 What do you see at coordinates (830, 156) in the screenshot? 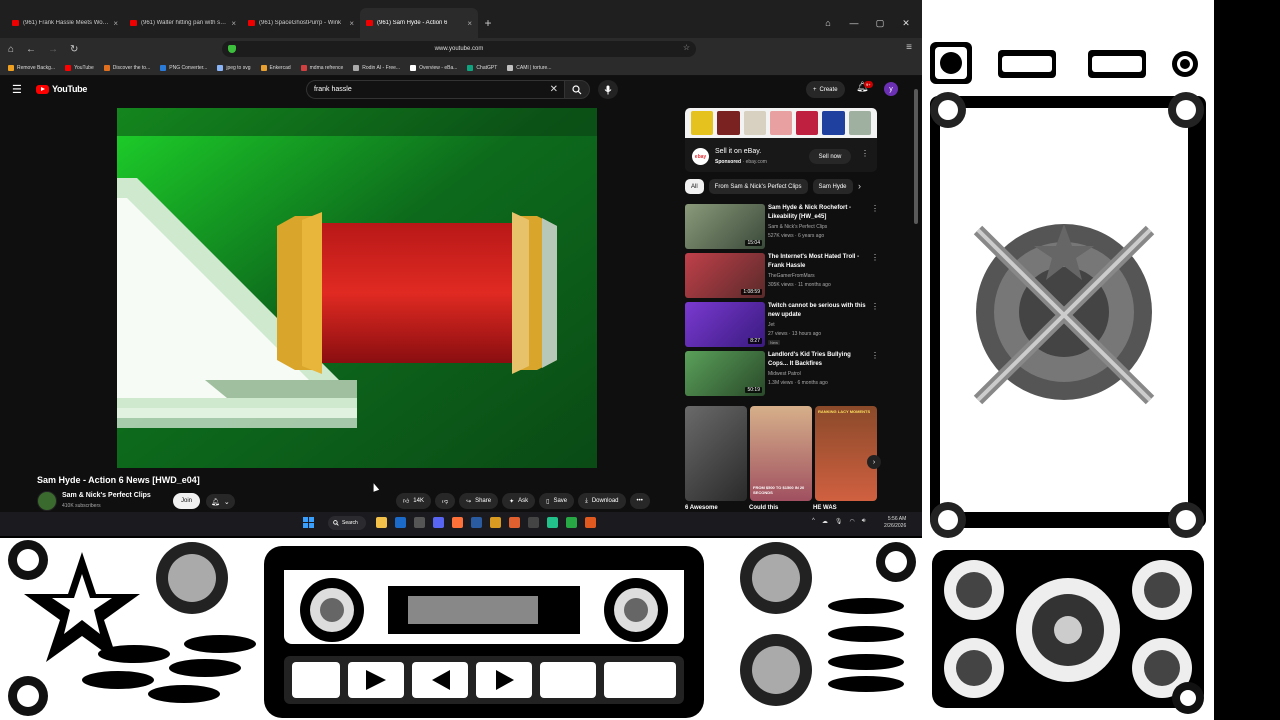
I see `sell-now-button: Sell now` at bounding box center [830, 156].